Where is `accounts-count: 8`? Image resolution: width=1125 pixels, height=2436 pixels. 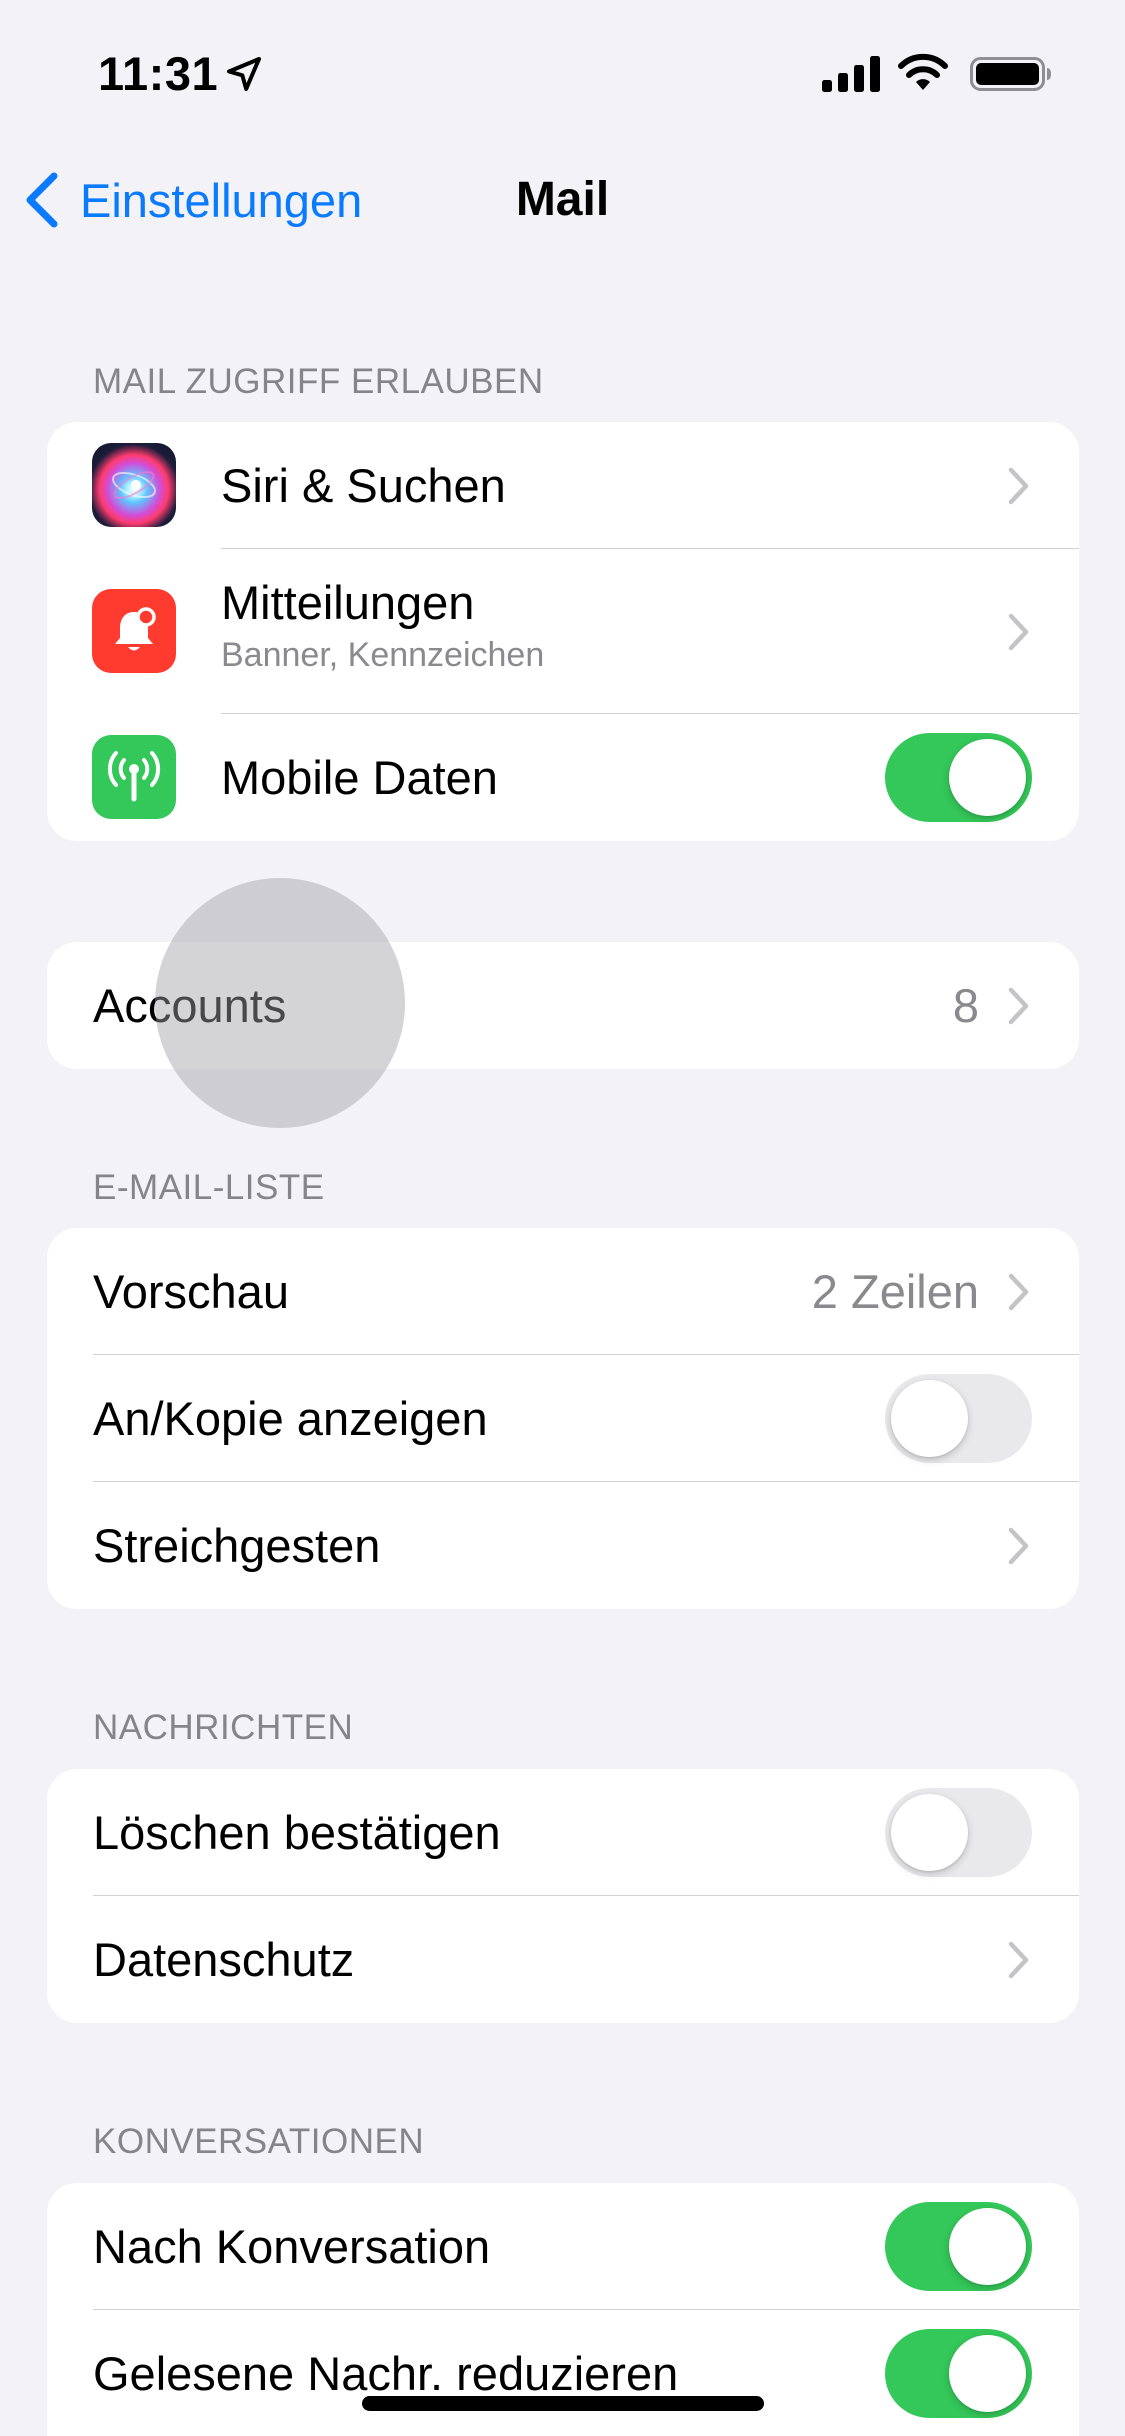
accounts-count: 8 is located at coordinates (965, 1005).